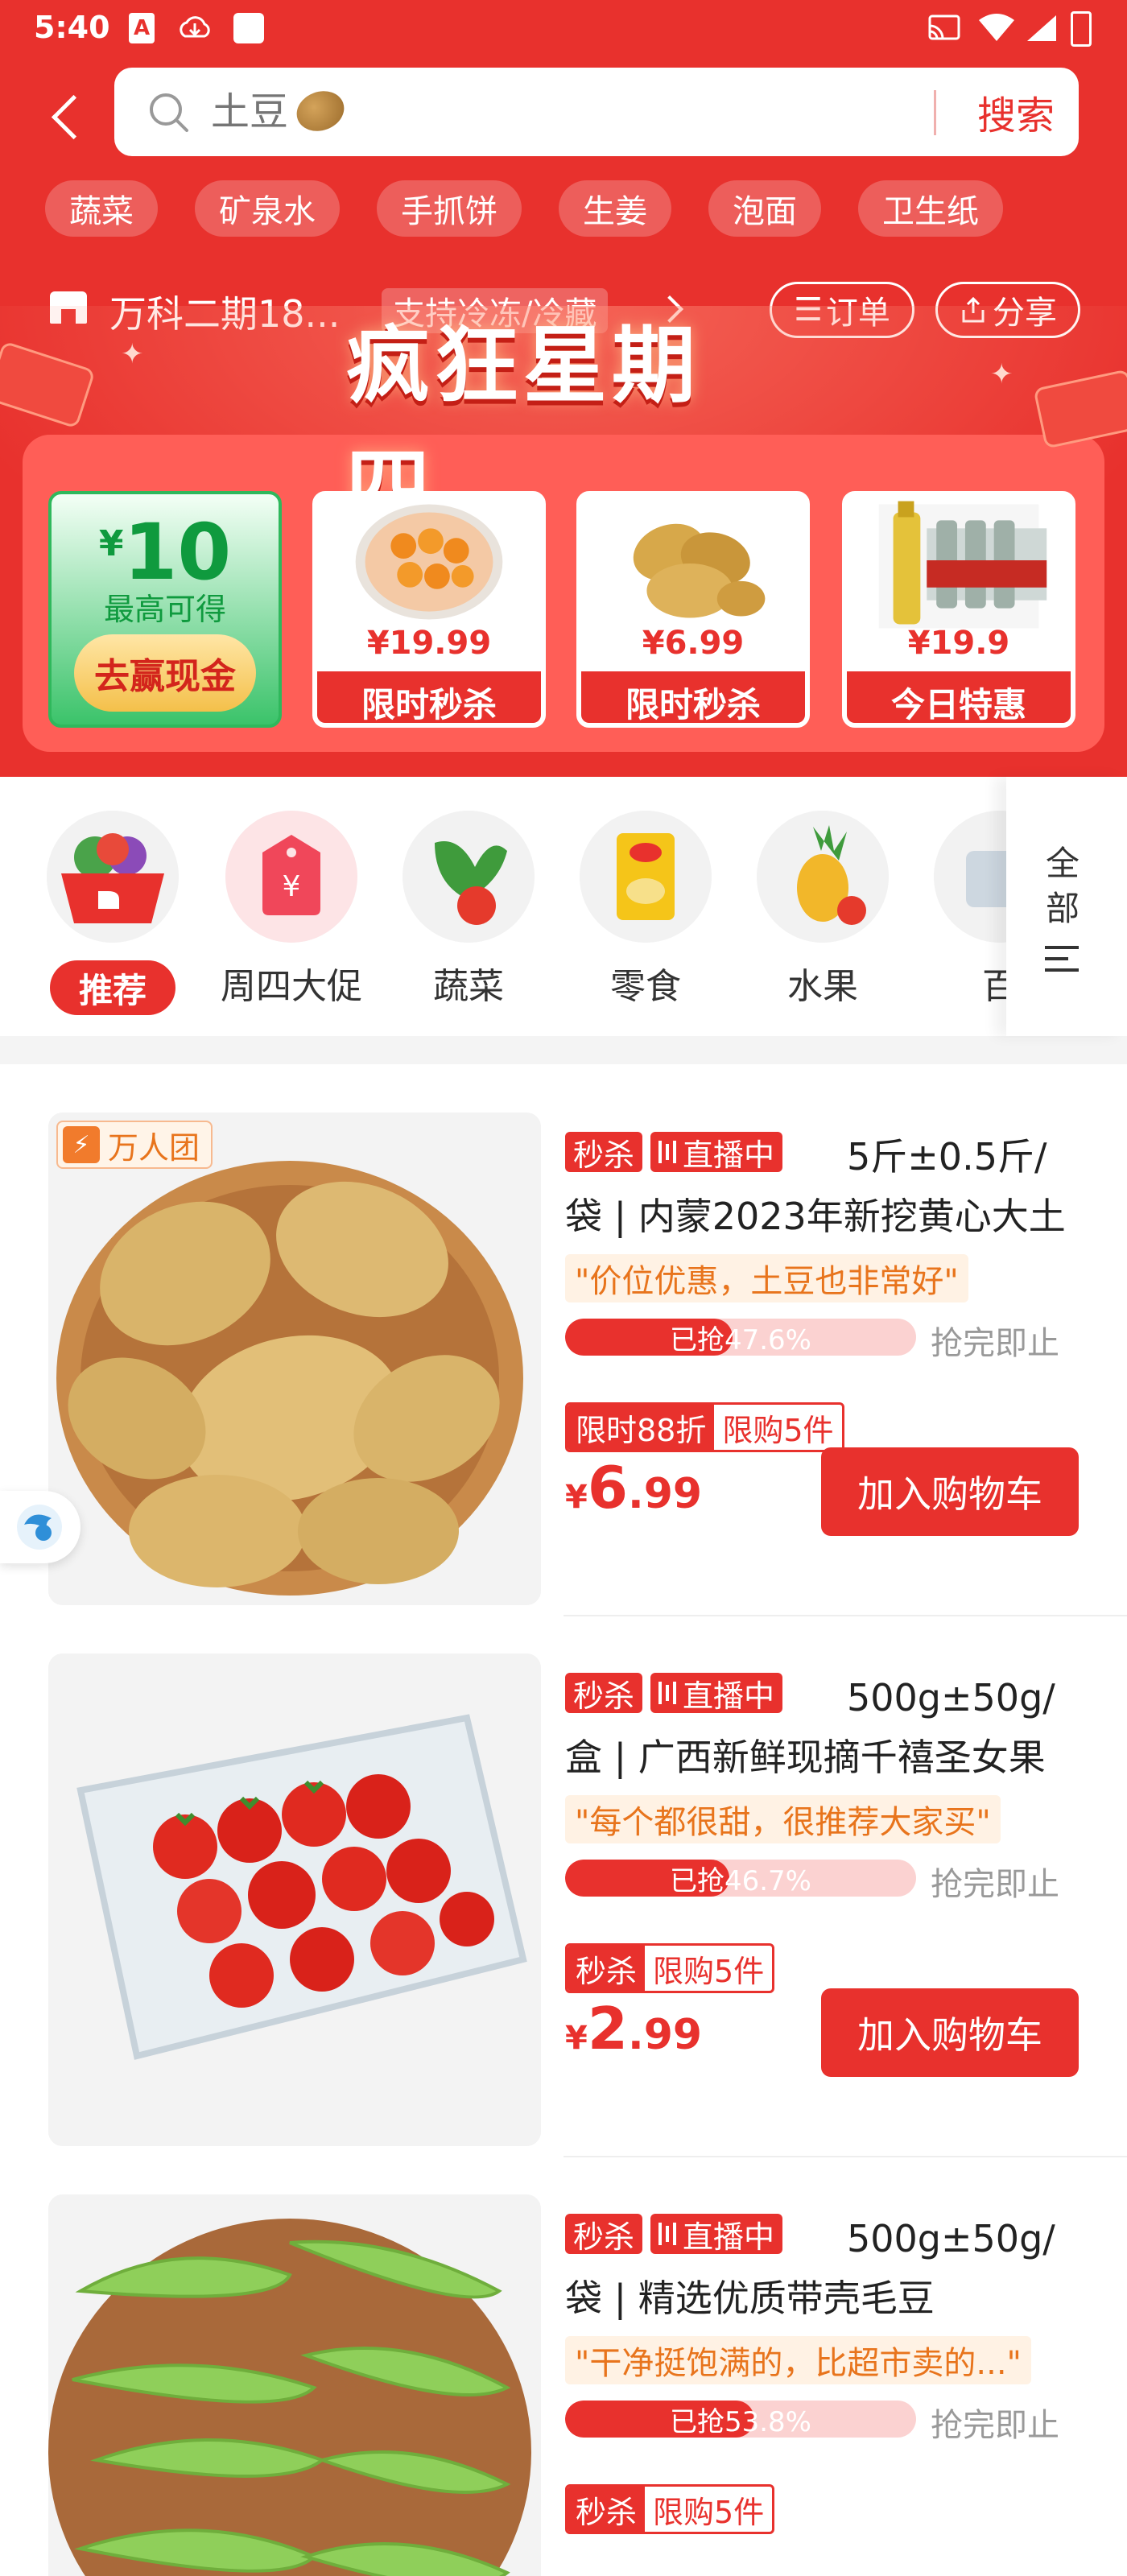 The width and height of the screenshot is (1127, 2576). I want to click on search-button: 搜索, so click(1016, 112).